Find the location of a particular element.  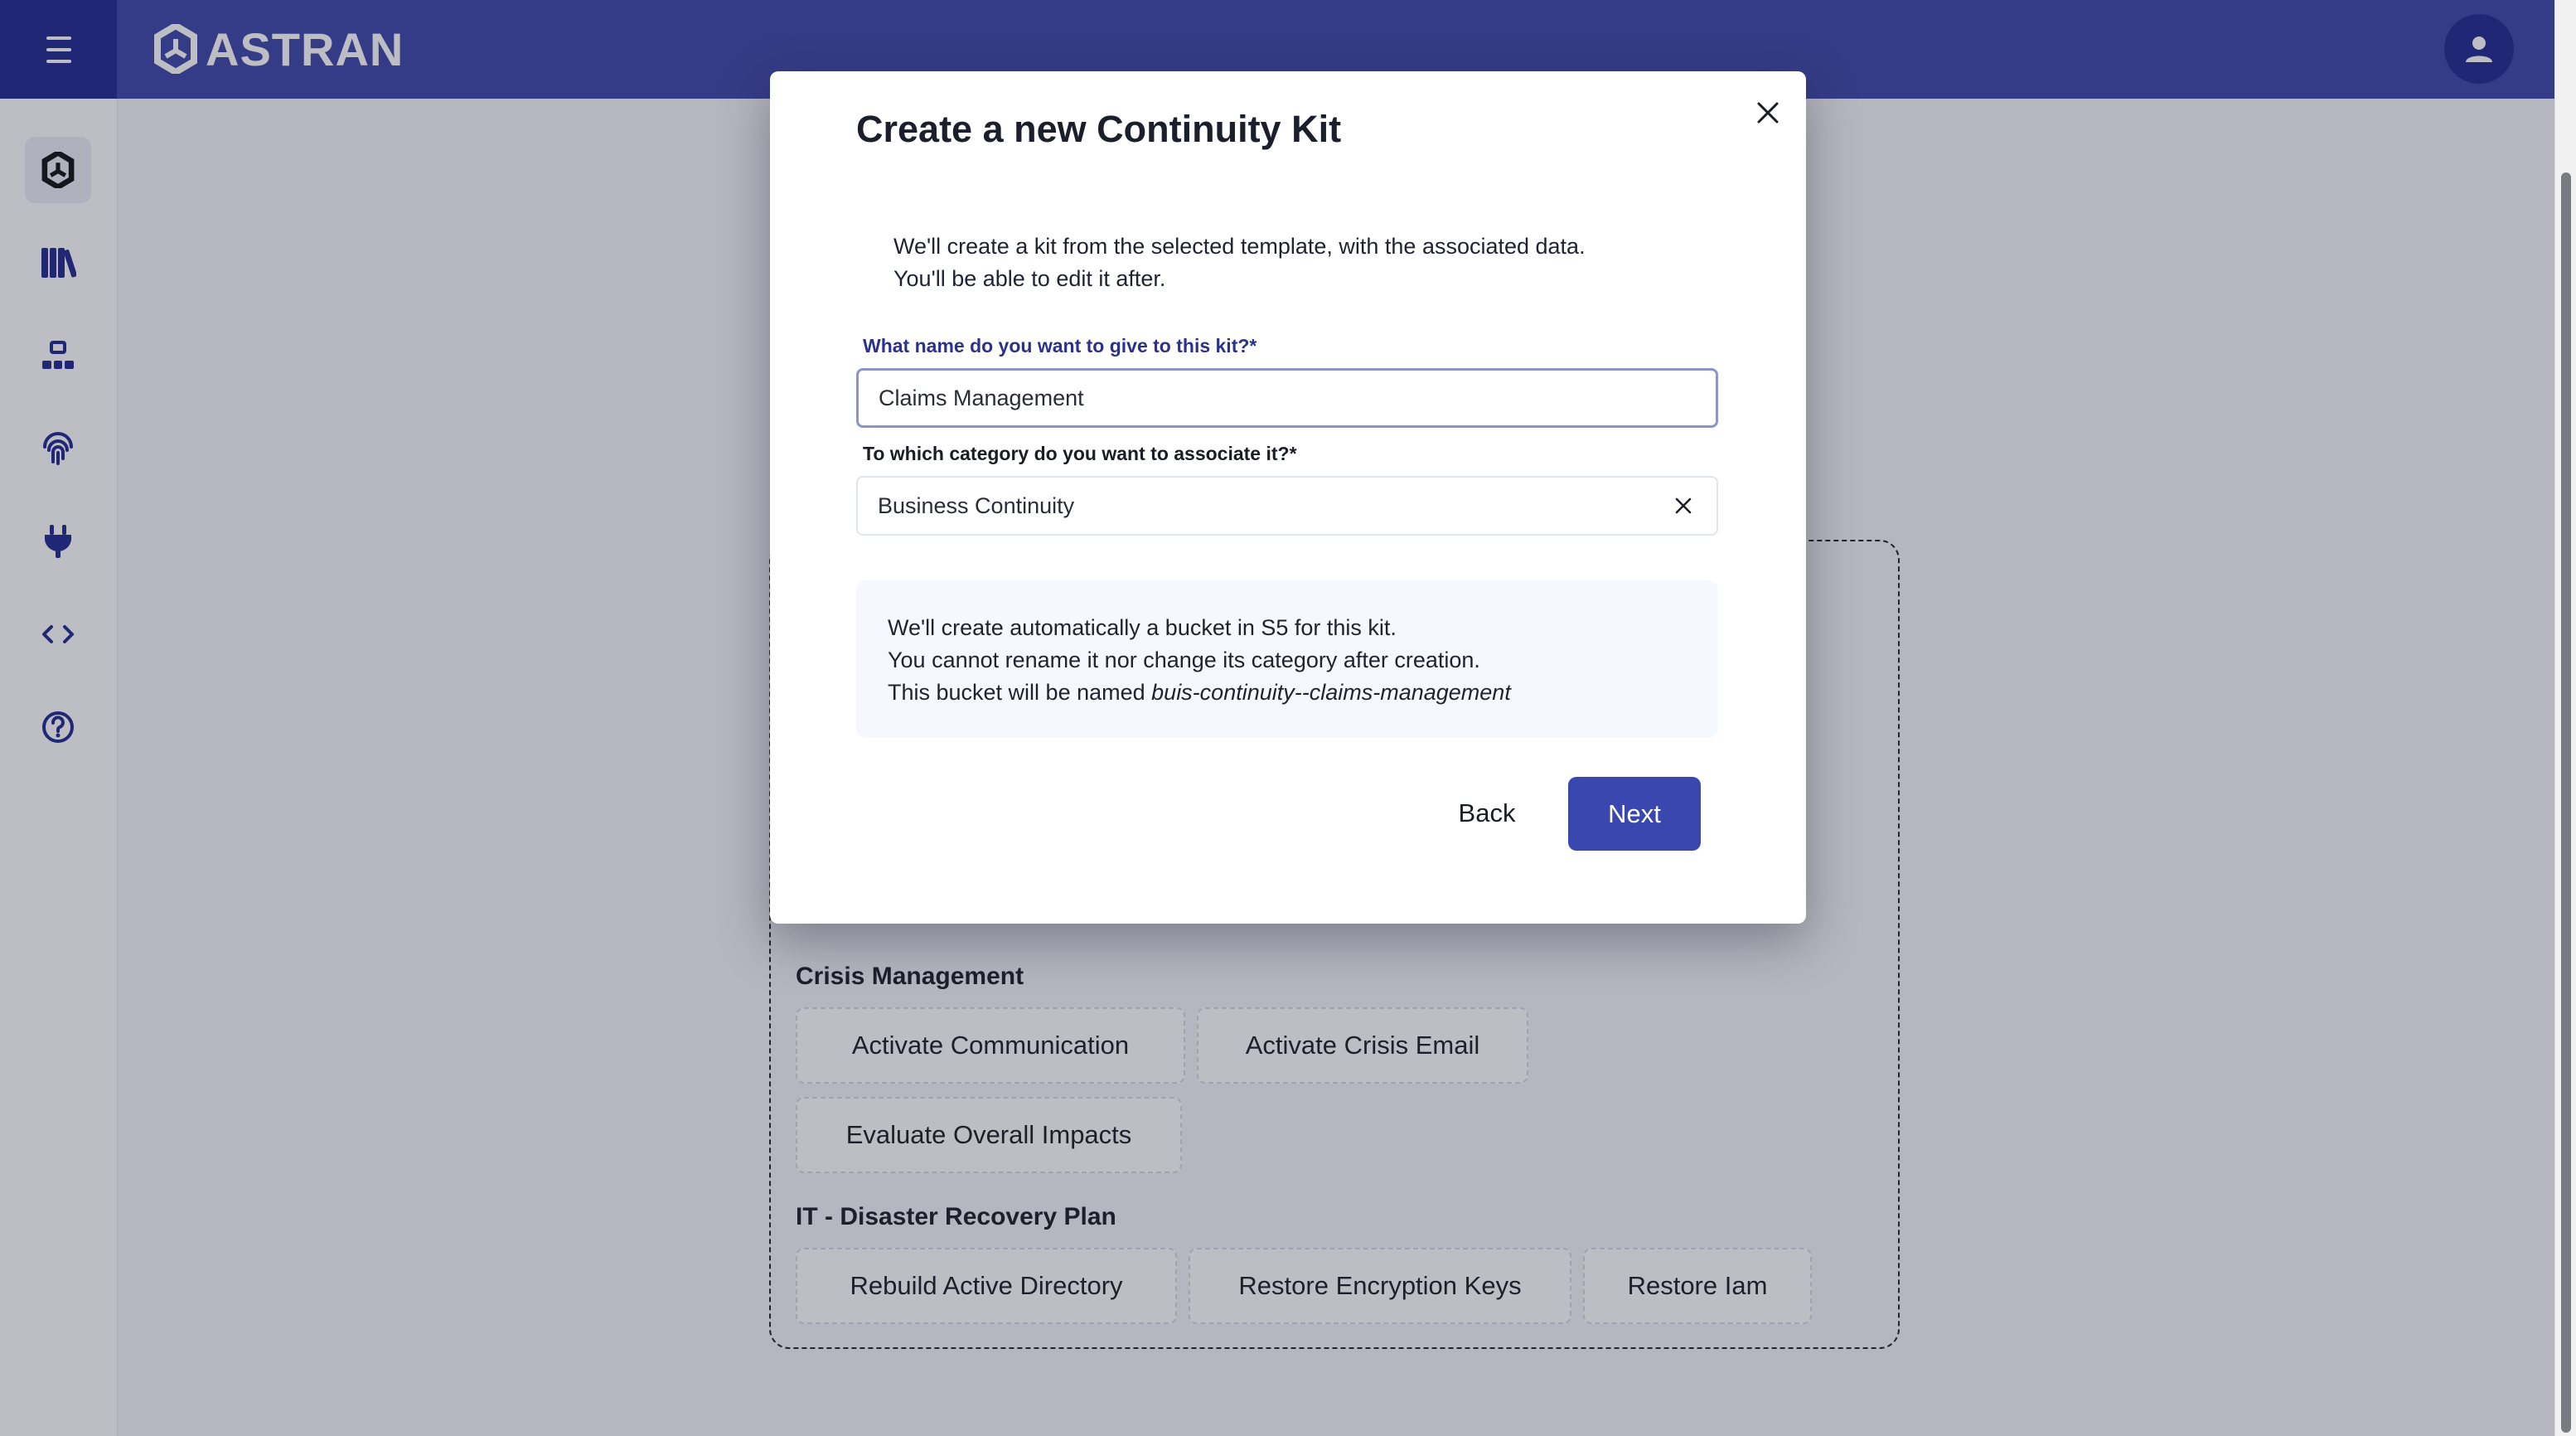

close-button is located at coordinates (1768, 113).